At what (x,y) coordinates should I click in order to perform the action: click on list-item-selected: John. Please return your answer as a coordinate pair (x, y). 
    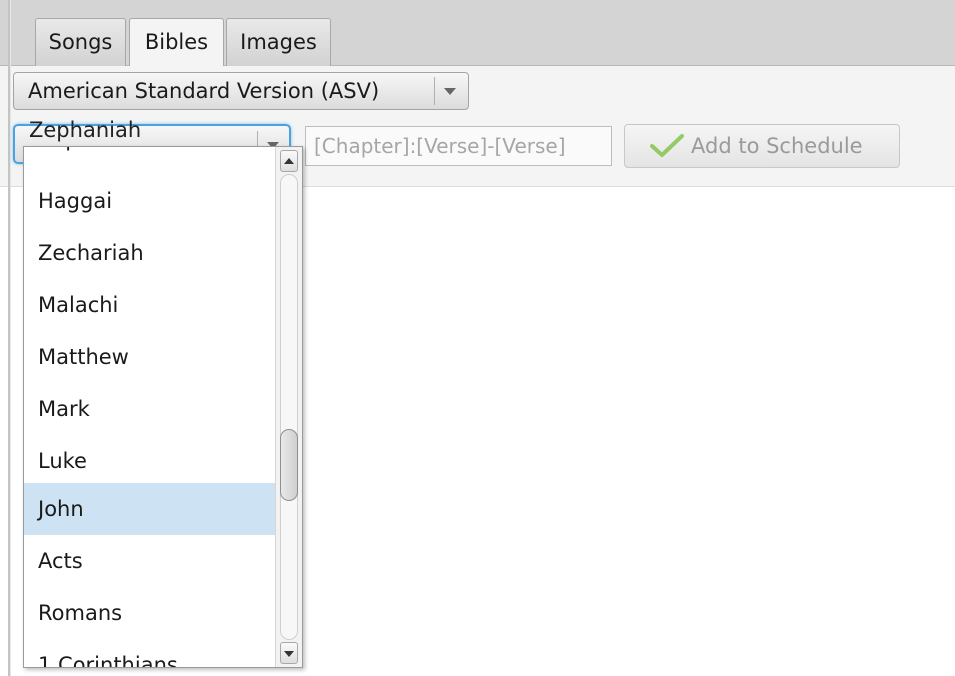
    Looking at the image, I should click on (150, 509).